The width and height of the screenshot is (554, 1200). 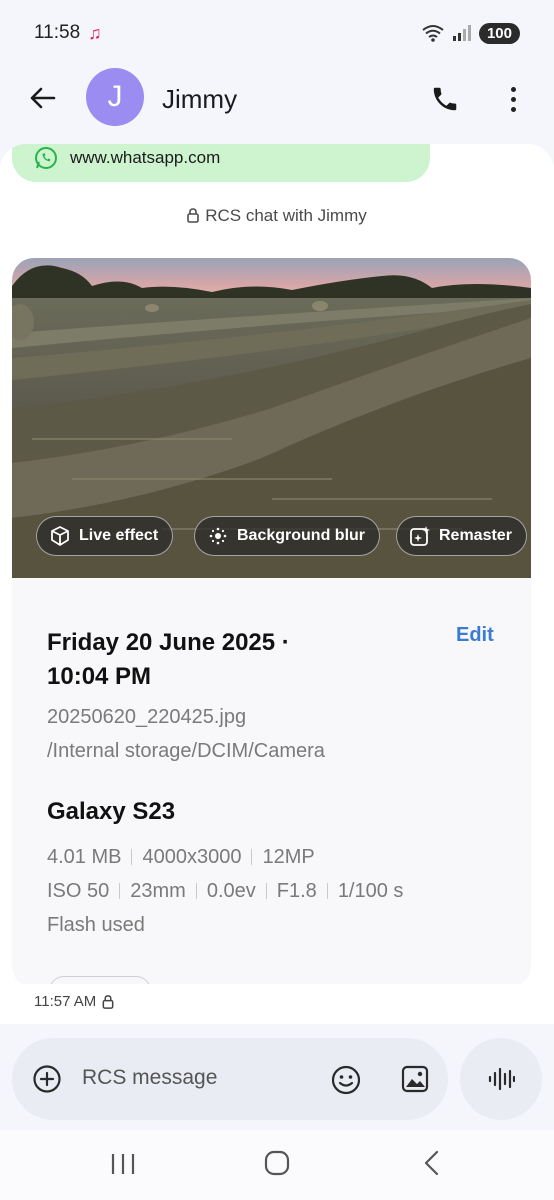 What do you see at coordinates (415, 1079) in the screenshot?
I see `gallery-icon` at bounding box center [415, 1079].